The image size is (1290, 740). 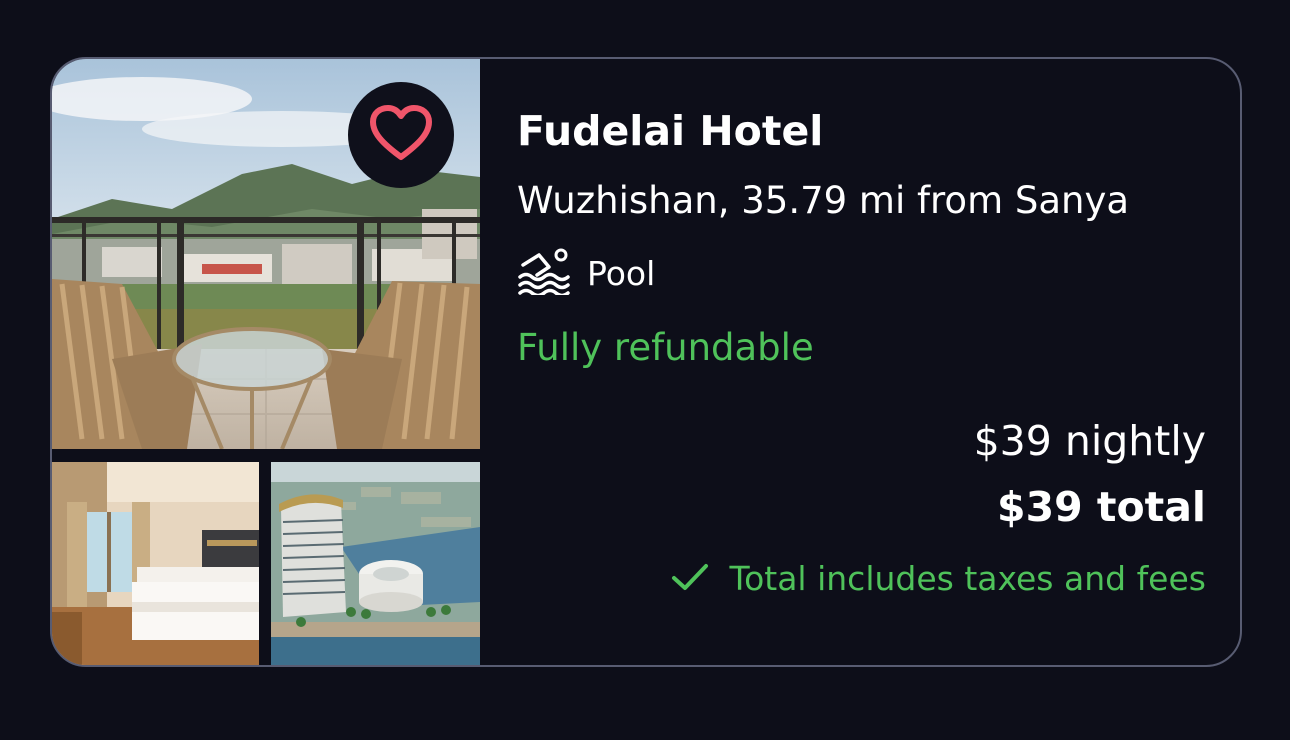 What do you see at coordinates (375, 563) in the screenshot?
I see `exterior-photo` at bounding box center [375, 563].